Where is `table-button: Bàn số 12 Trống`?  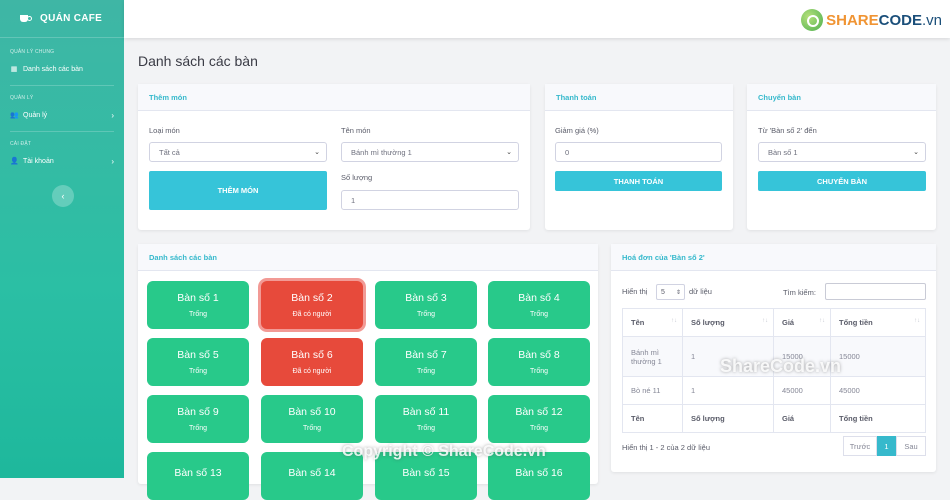 table-button: Bàn số 12 Trống is located at coordinates (539, 419).